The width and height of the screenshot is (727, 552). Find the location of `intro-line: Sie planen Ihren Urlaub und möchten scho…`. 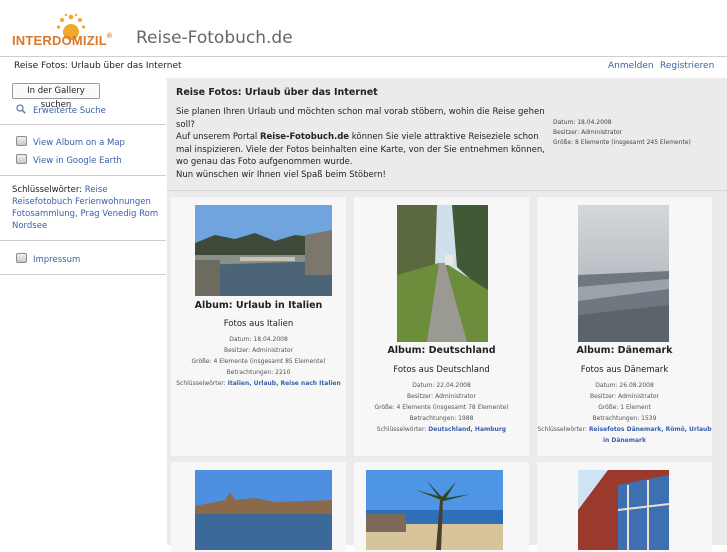

intro-line: Sie planen Ihren Urlaub und möchten scho… is located at coordinates (360, 118).